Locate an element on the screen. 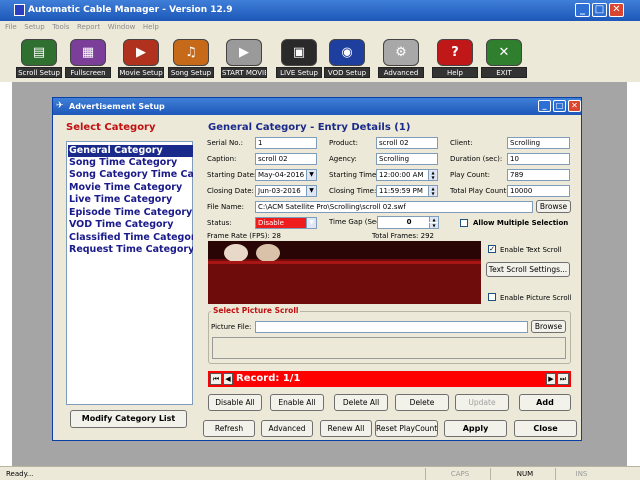 The image size is (640, 480). category-item: General Category is located at coordinates (130, 151).